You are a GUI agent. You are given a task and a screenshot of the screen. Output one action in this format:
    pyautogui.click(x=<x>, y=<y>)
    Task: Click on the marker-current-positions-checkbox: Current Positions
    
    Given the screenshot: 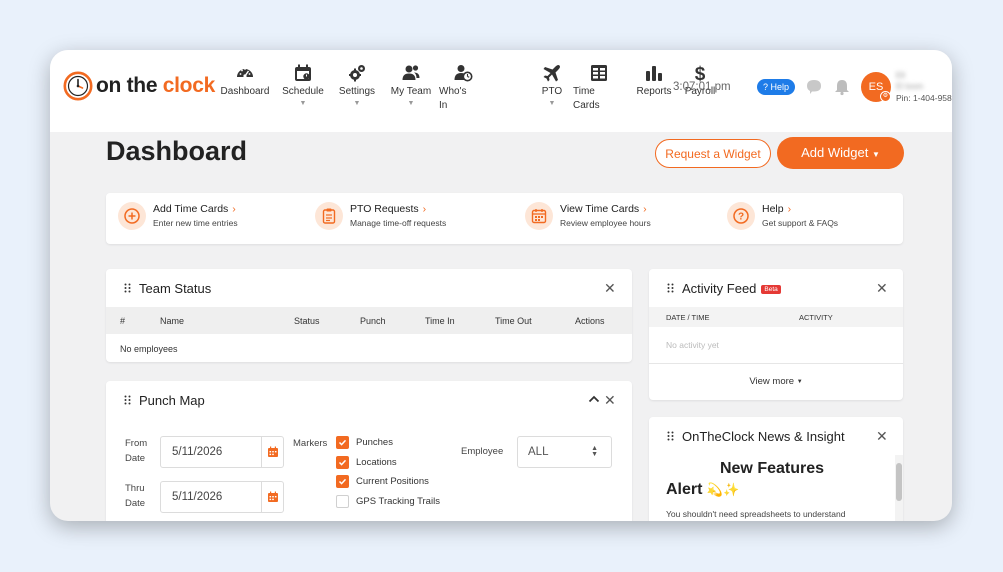 What is the action you would take?
    pyautogui.click(x=382, y=481)
    